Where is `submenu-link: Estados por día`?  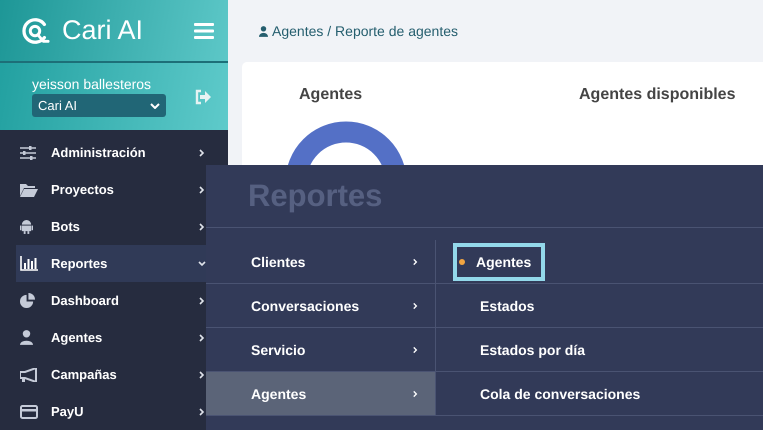 submenu-link: Estados por día is located at coordinates (524, 349).